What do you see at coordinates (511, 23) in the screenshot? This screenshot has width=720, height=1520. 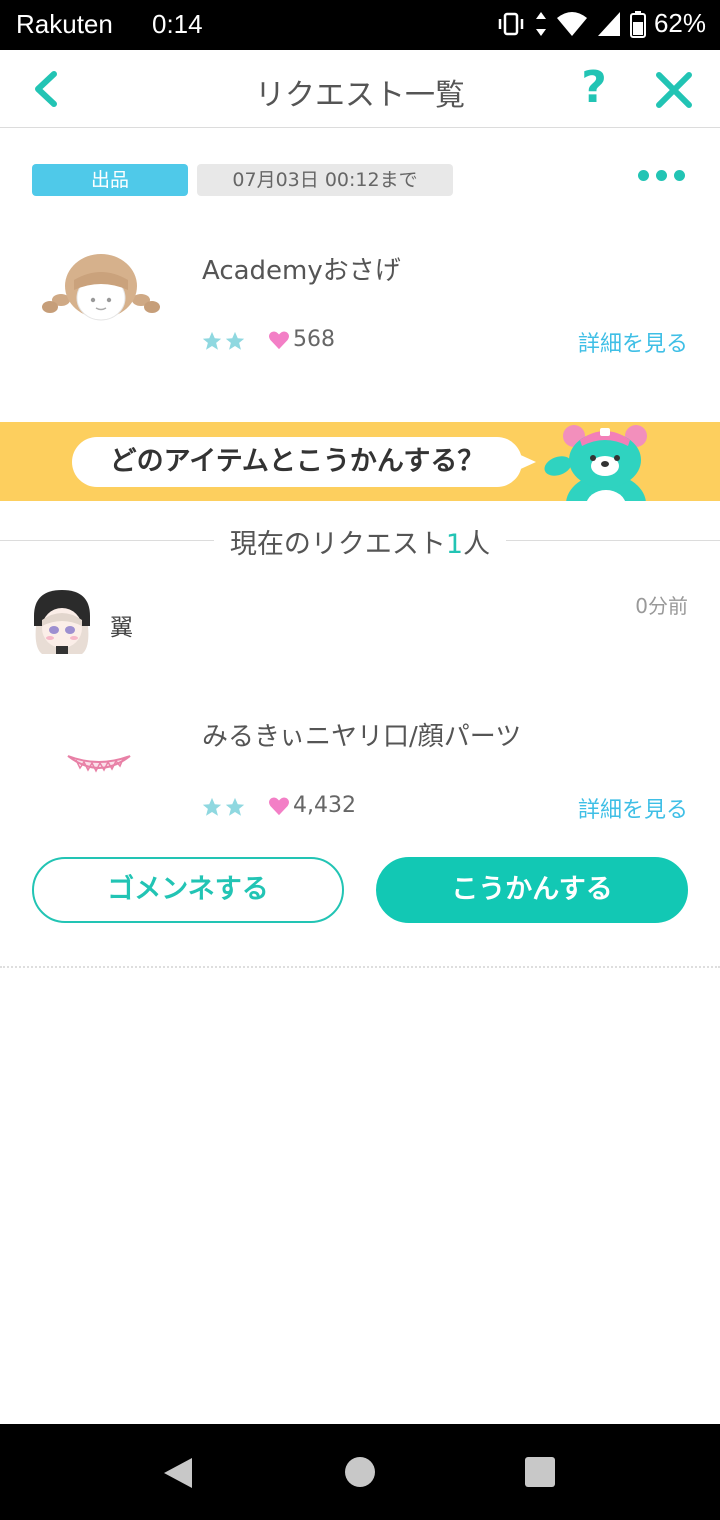 I see `vibrate-icon` at bounding box center [511, 23].